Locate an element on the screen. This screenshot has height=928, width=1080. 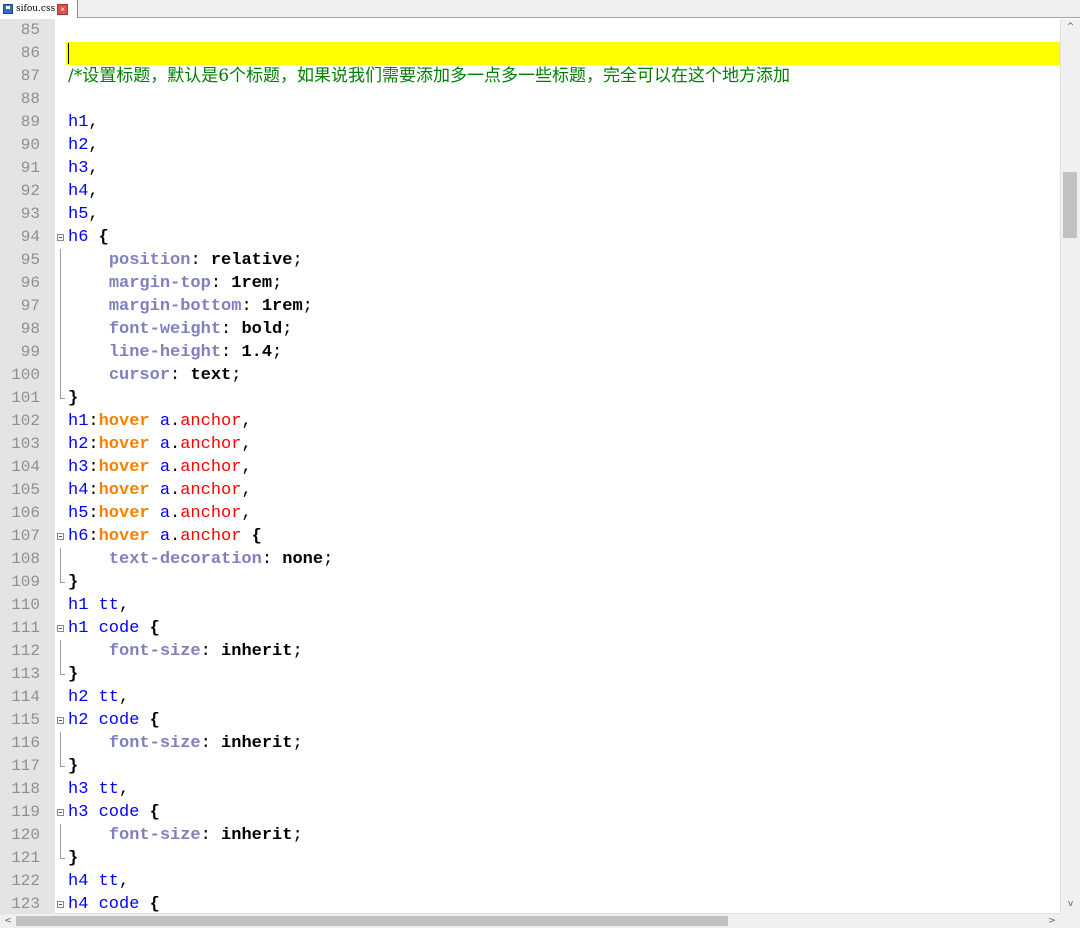
code-text: h4 code { is located at coordinates (114, 903).